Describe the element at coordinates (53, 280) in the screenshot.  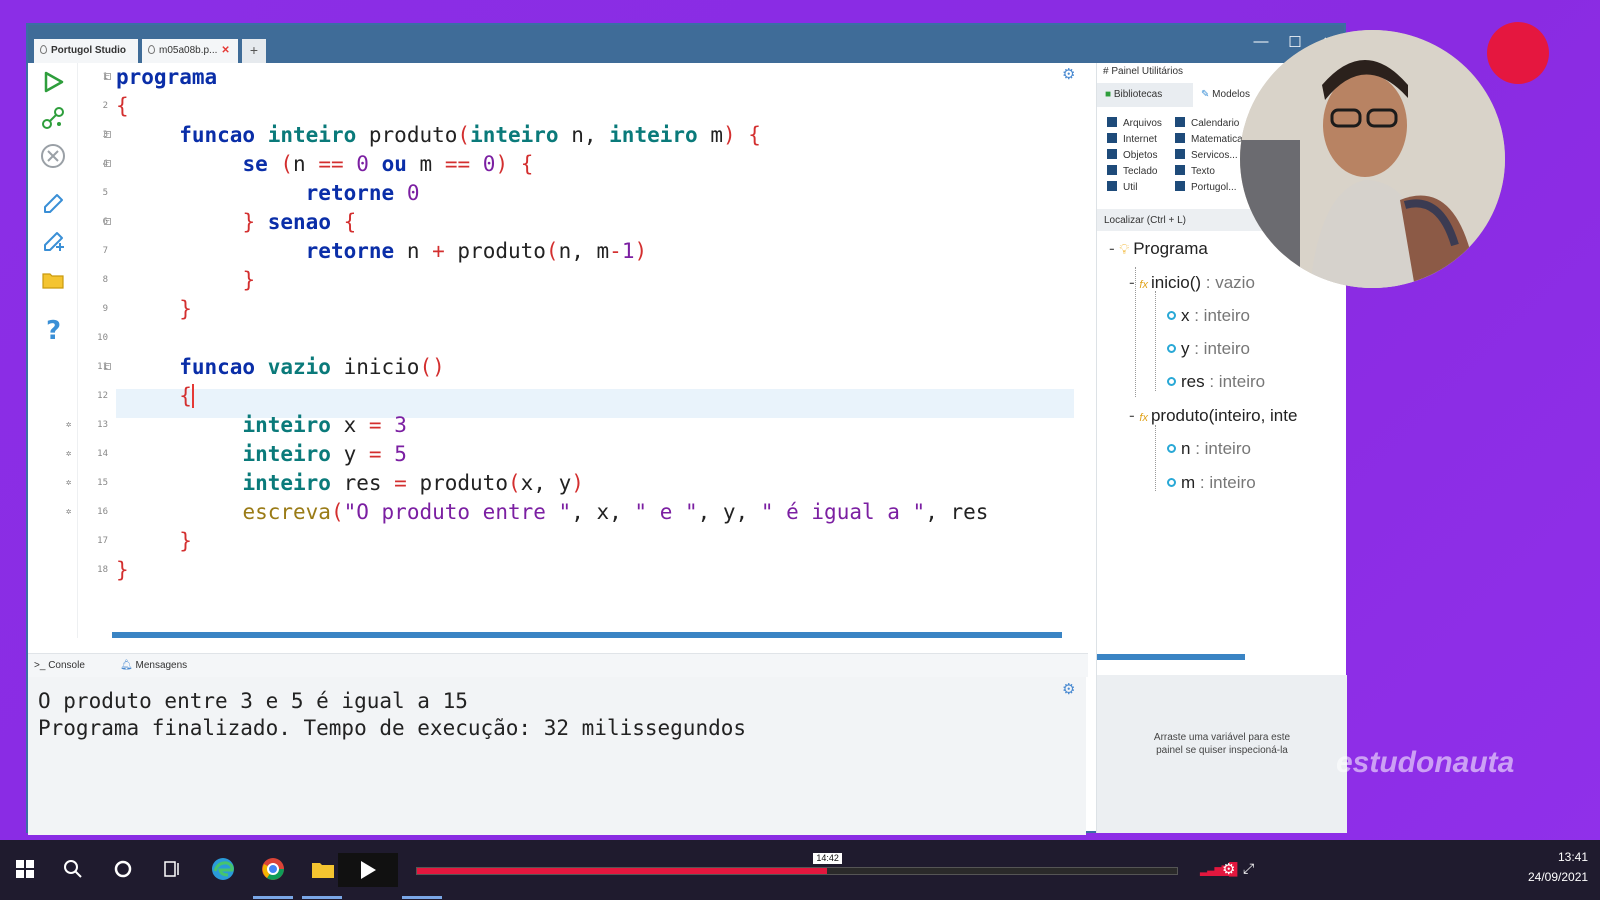
I see `open-folder-button` at that location.